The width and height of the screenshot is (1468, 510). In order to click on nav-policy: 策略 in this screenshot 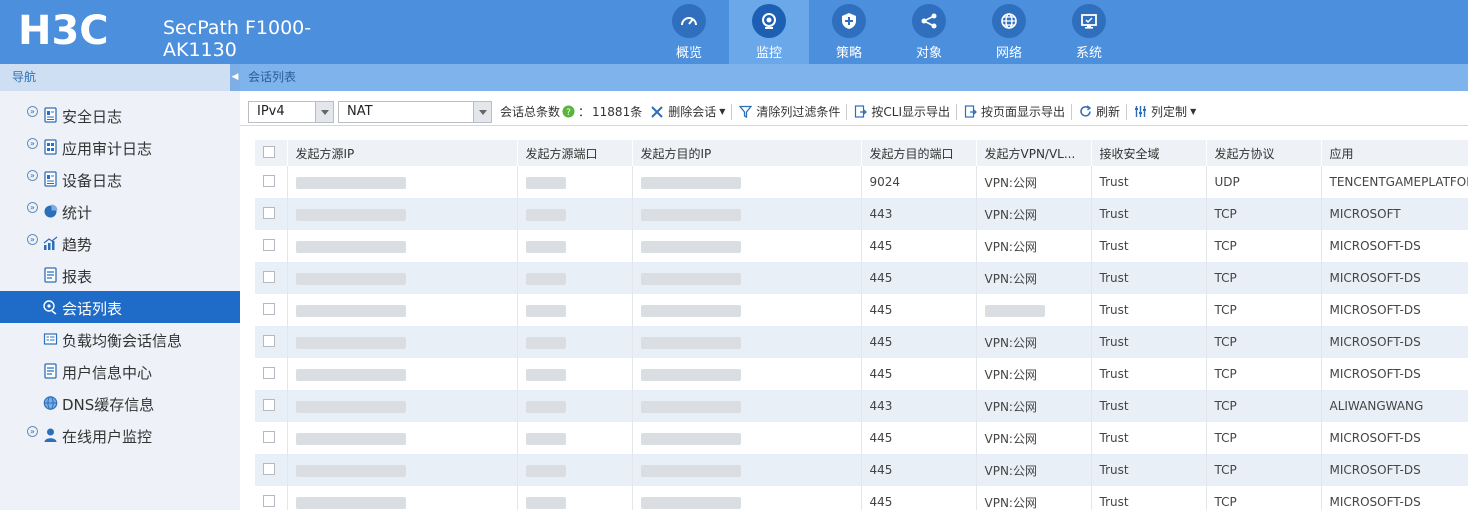, I will do `click(849, 32)`.